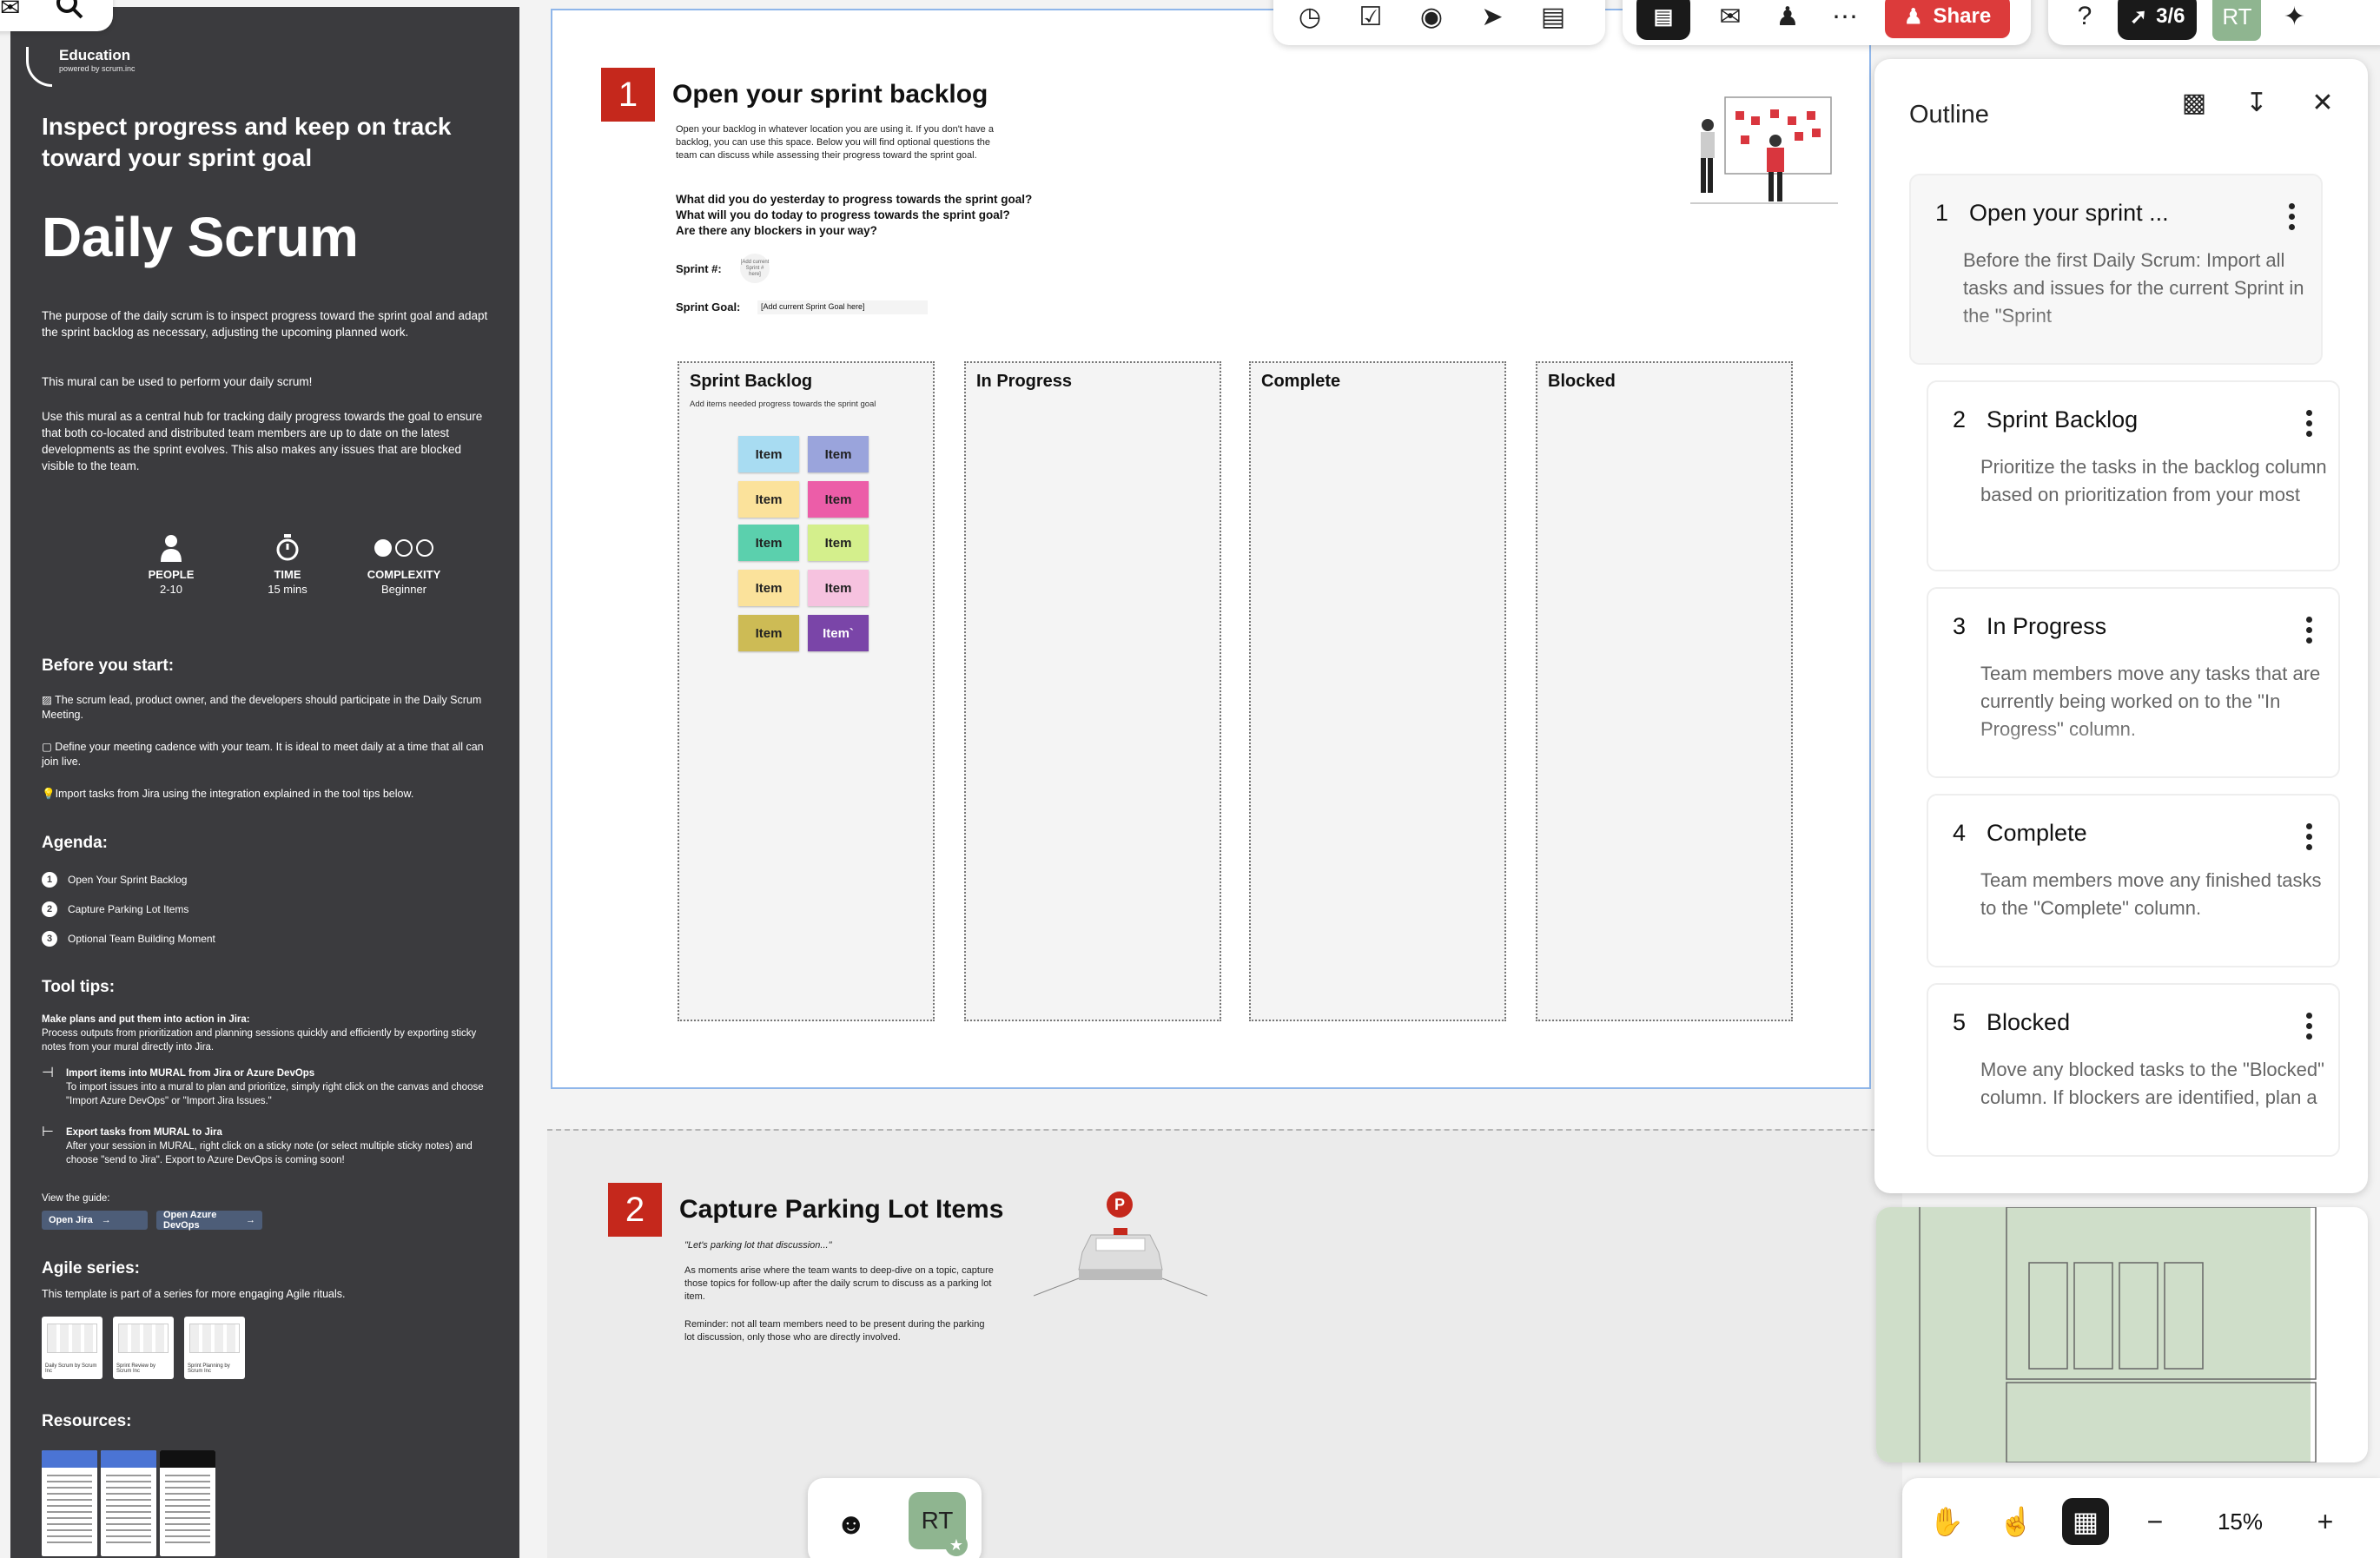  I want to click on agenda-item: 2 Capture Parking Lot Items, so click(115, 909).